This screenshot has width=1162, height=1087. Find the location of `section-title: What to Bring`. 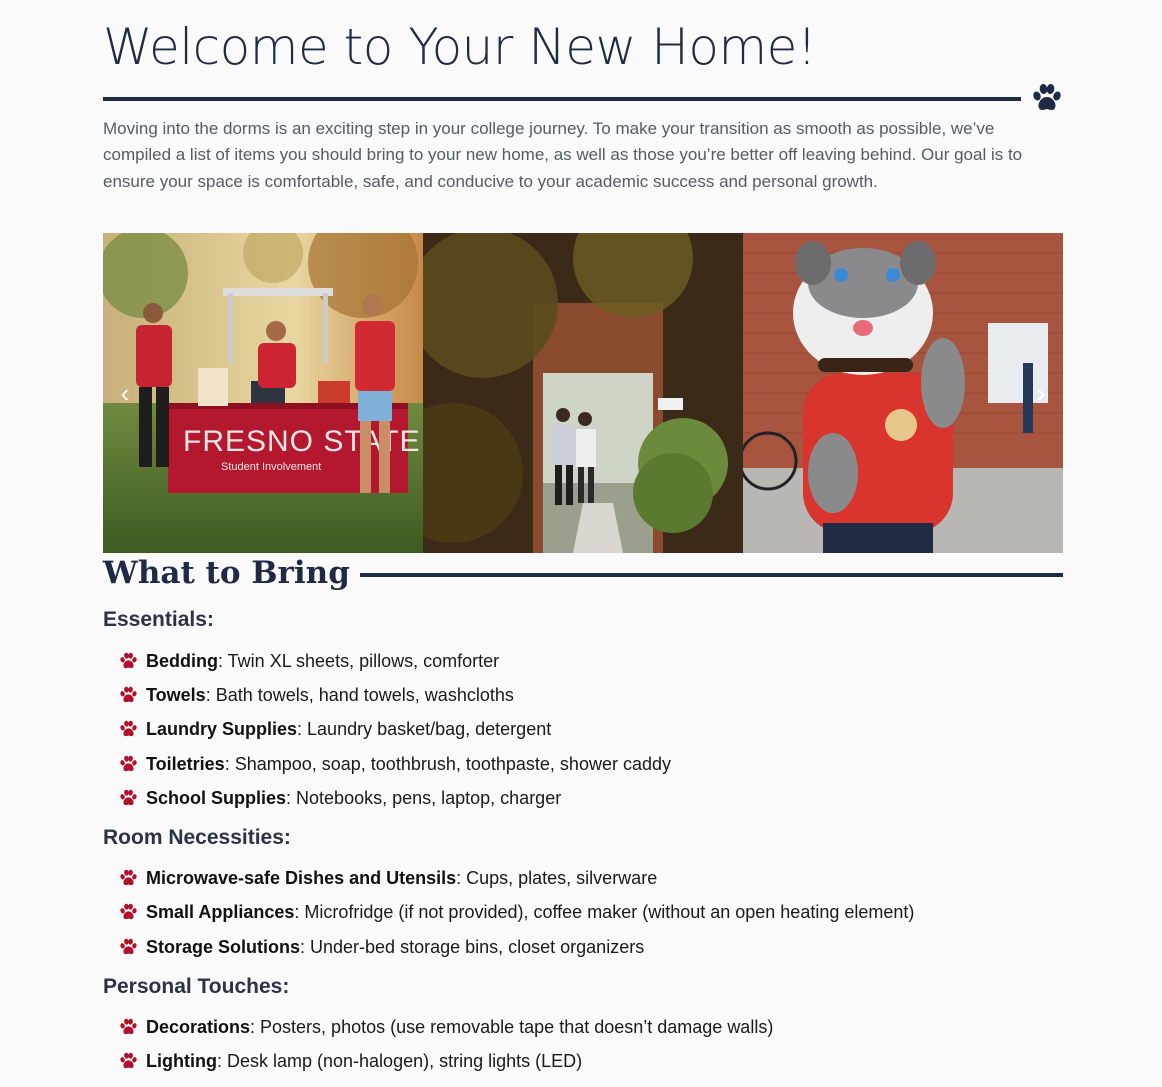

section-title: What to Bring is located at coordinates (226, 573).